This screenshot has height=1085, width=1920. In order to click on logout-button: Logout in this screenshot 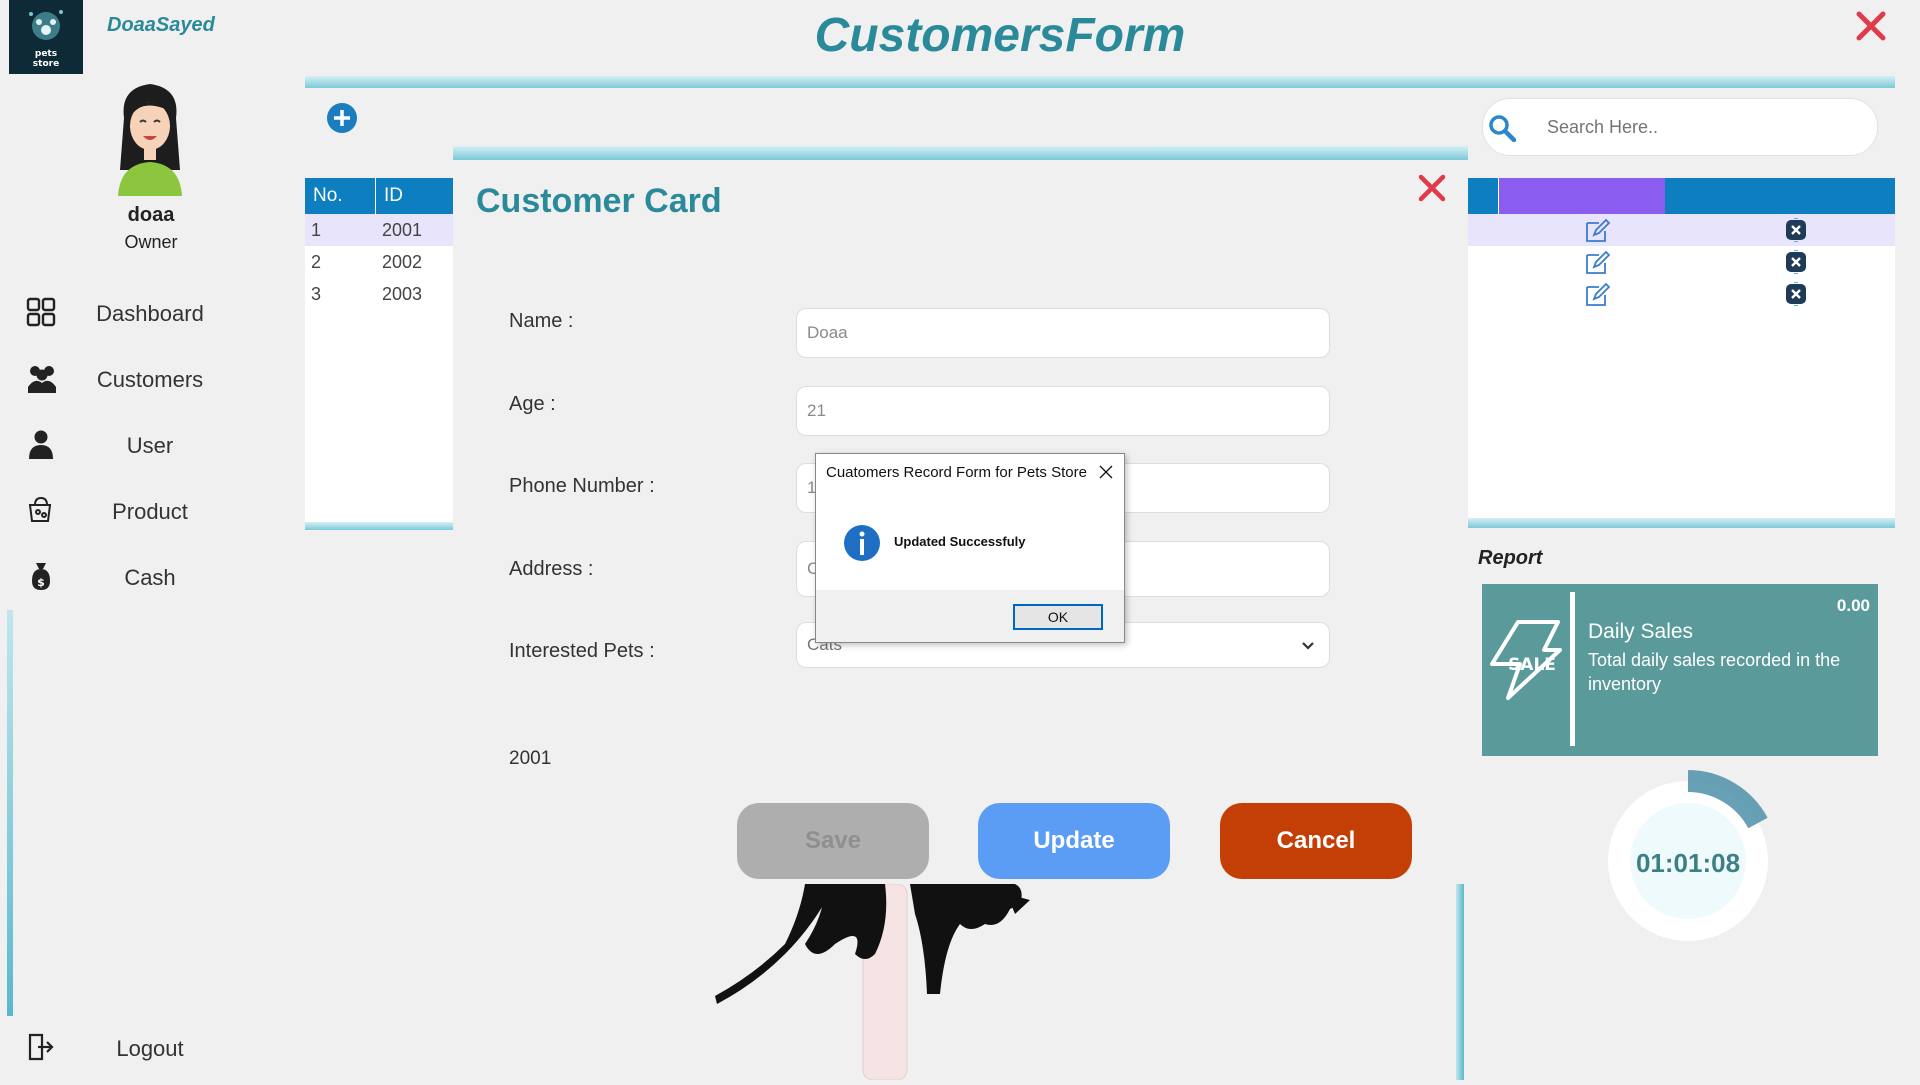, I will do `click(150, 1048)`.